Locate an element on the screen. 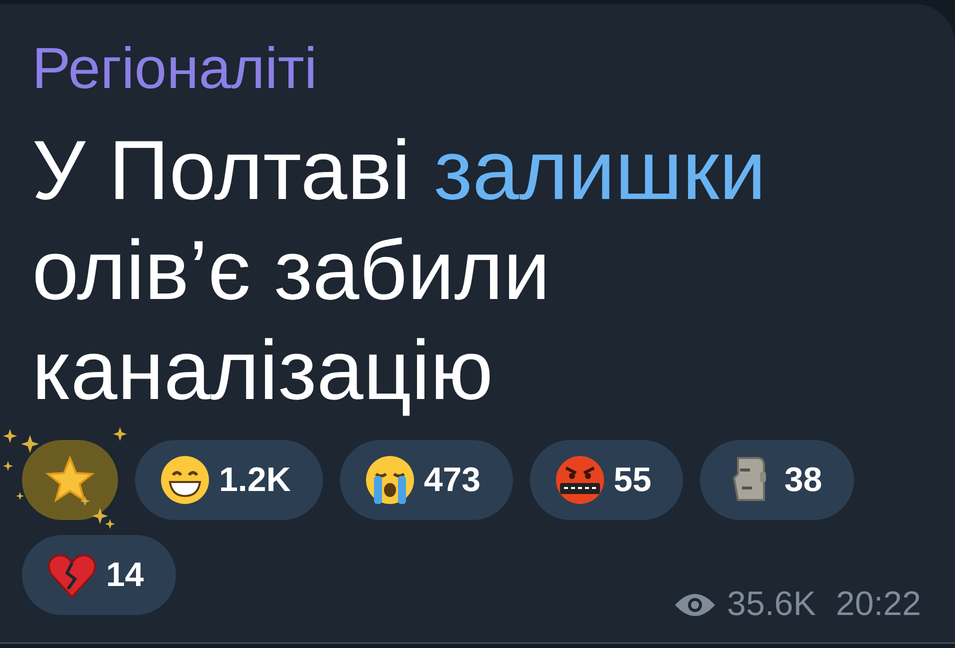  view-count: 35.6K is located at coordinates (771, 604).